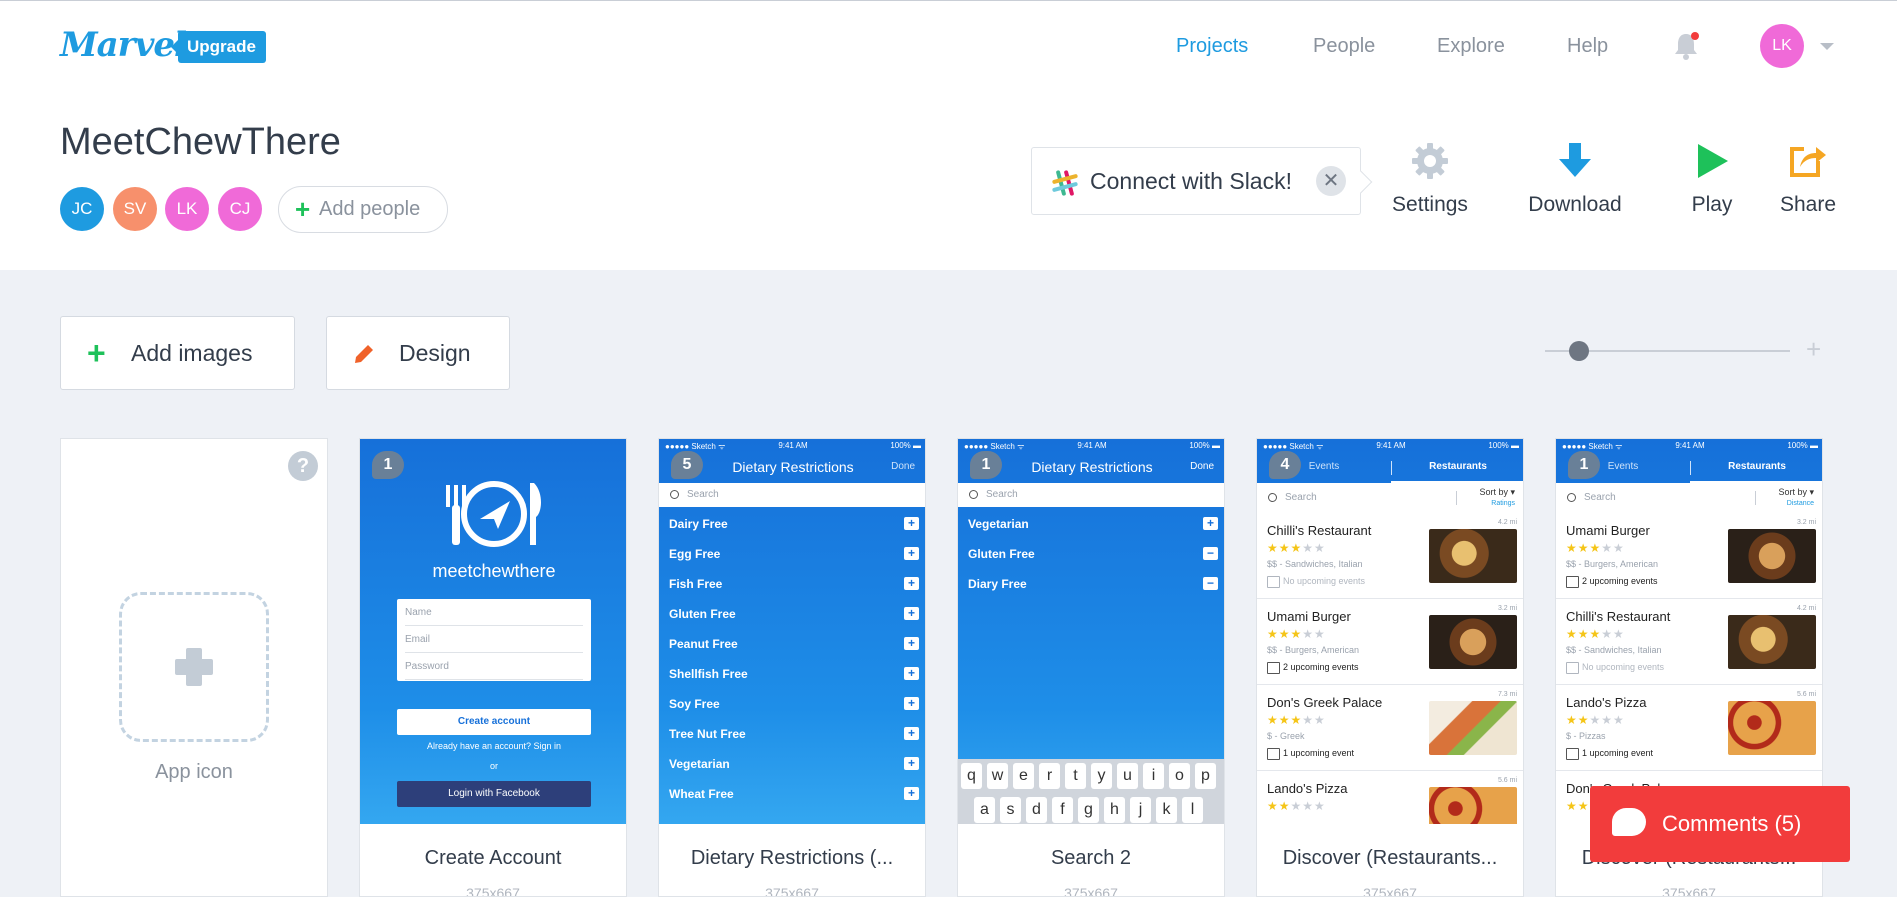 The width and height of the screenshot is (1897, 897). Describe the element at coordinates (187, 209) in the screenshot. I see `member-avatar: LK` at that location.